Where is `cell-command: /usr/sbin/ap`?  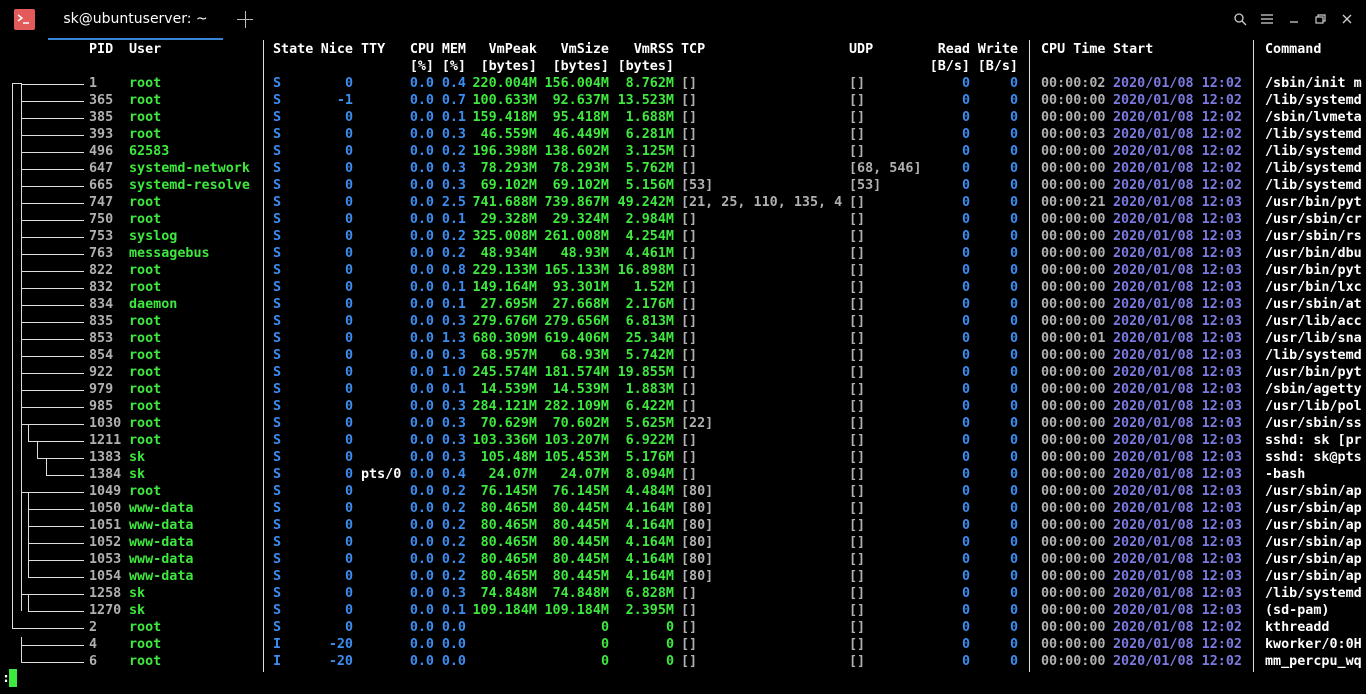
cell-command: /usr/sbin/ap is located at coordinates (1313, 525).